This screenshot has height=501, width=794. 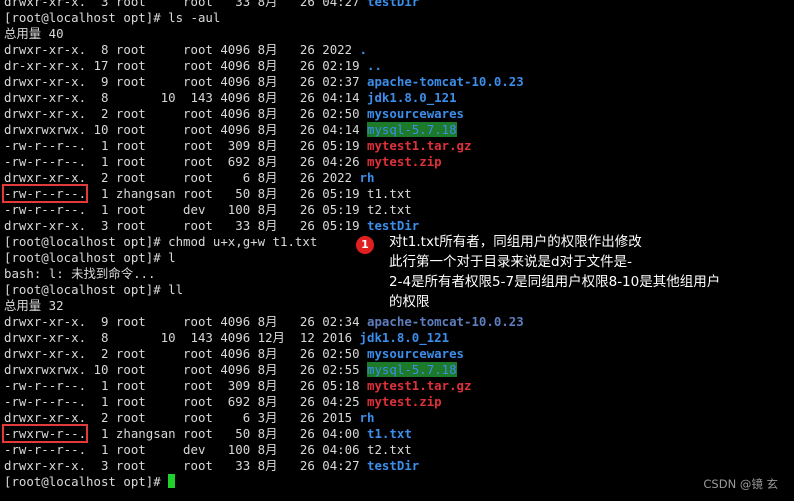 I want to click on file-name: apache-tomcat-10.0.23, so click(x=445, y=81).